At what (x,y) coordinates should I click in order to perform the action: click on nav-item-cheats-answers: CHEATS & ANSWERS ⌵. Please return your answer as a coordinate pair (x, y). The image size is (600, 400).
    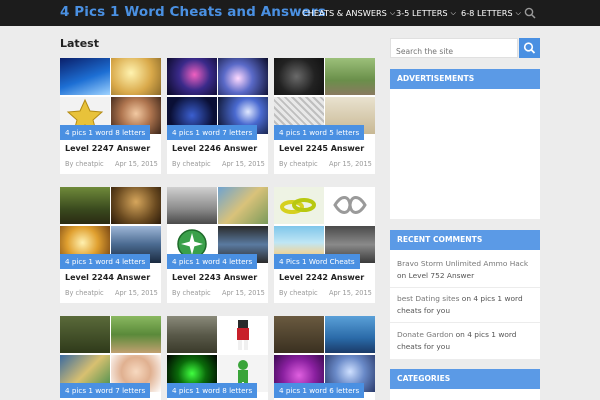
    Looking at the image, I should click on (348, 13).